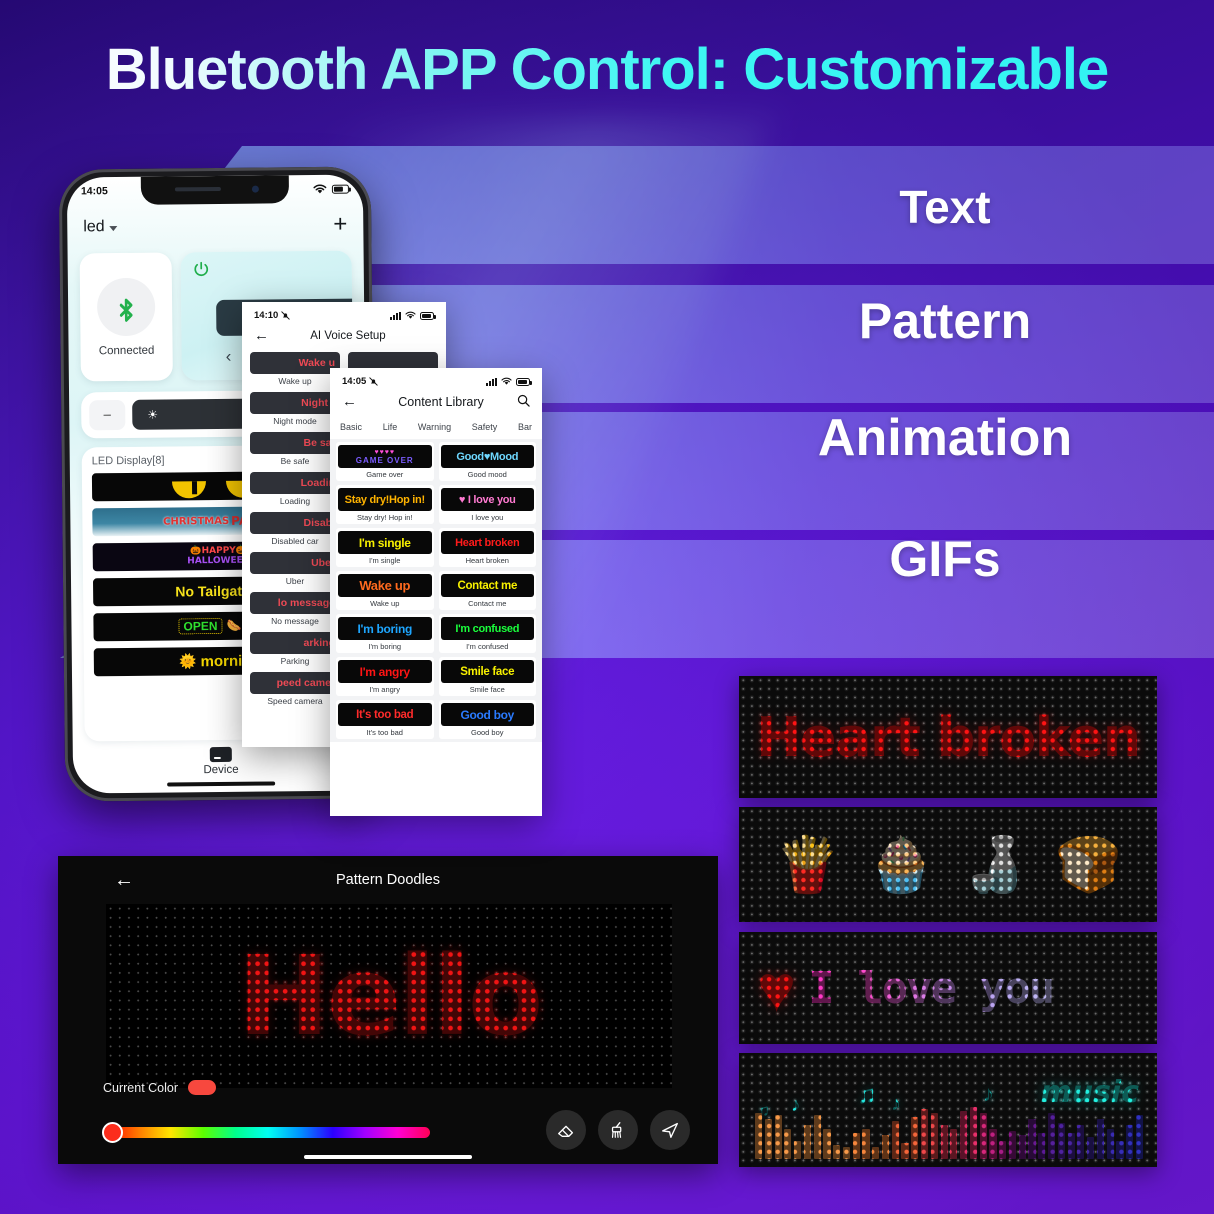 The height and width of the screenshot is (1214, 1214). Describe the element at coordinates (295, 621) in the screenshot. I see `voice-label: No message` at that location.